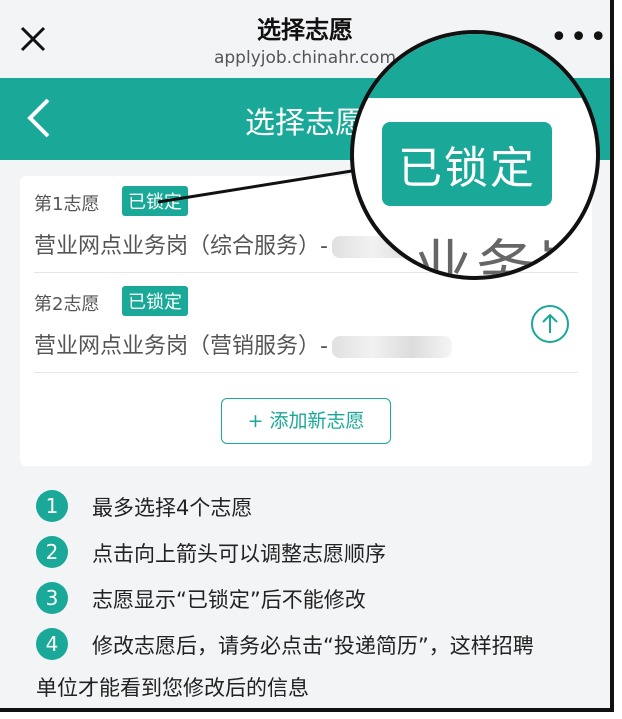  What do you see at coordinates (475, 66) in the screenshot?
I see `magnifier-header-strip` at bounding box center [475, 66].